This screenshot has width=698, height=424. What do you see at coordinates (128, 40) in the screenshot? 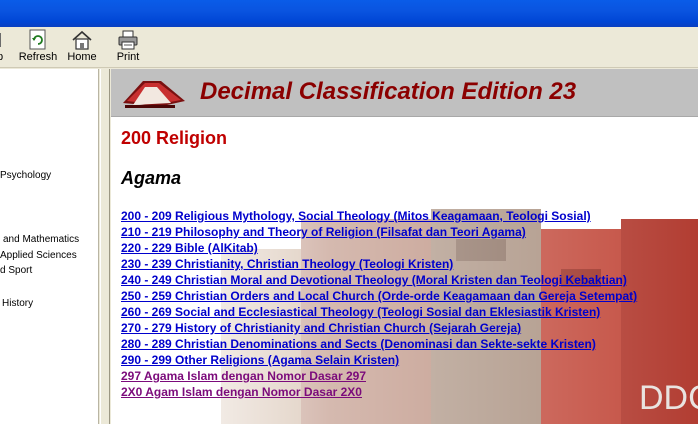
I see `printer-icon` at bounding box center [128, 40].